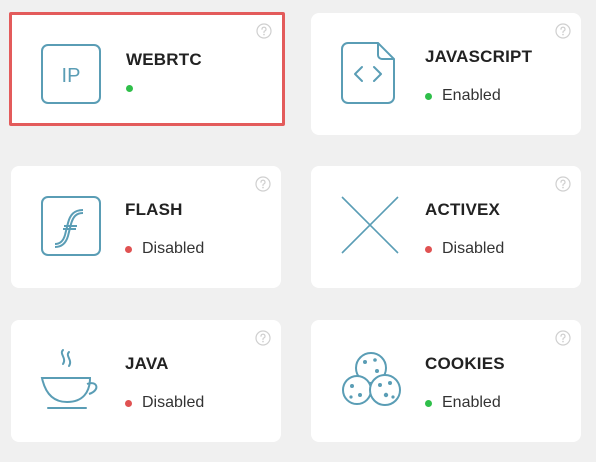 Image resolution: width=596 pixels, height=462 pixels. What do you see at coordinates (479, 56) in the screenshot?
I see `card-title: JAVASCRIPT` at bounding box center [479, 56].